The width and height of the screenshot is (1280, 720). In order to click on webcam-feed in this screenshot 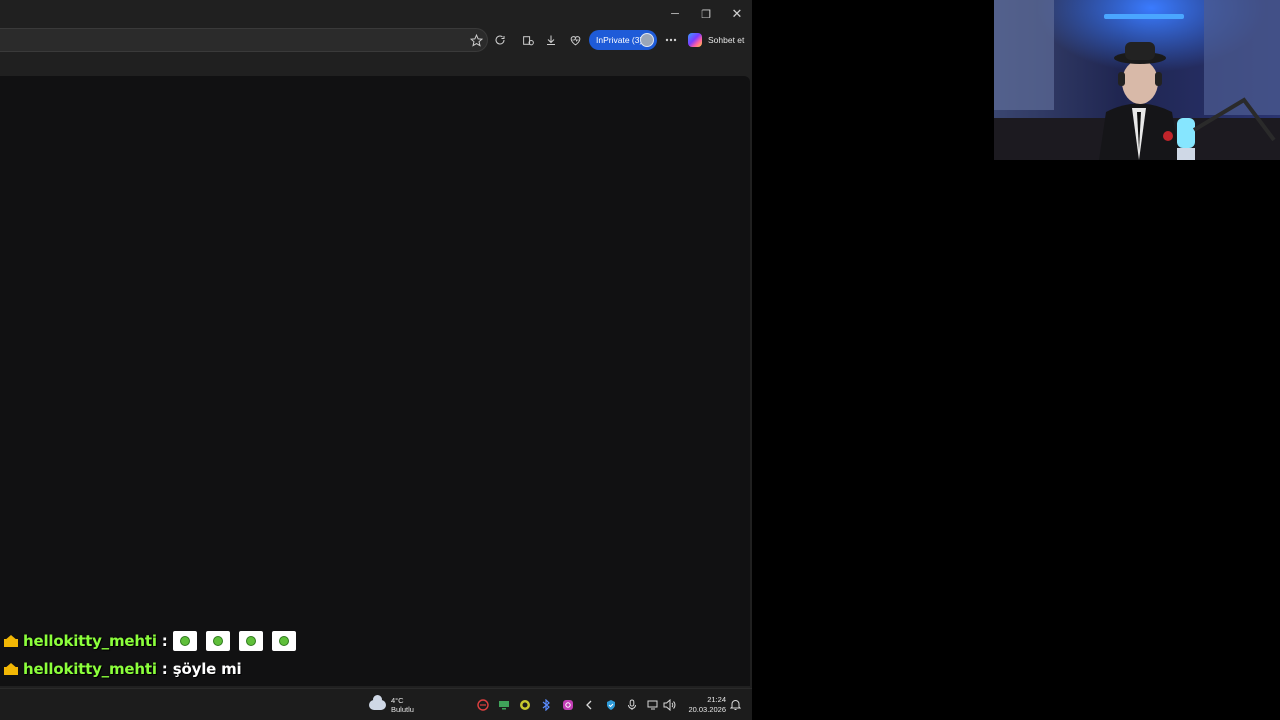, I will do `click(1137, 80)`.